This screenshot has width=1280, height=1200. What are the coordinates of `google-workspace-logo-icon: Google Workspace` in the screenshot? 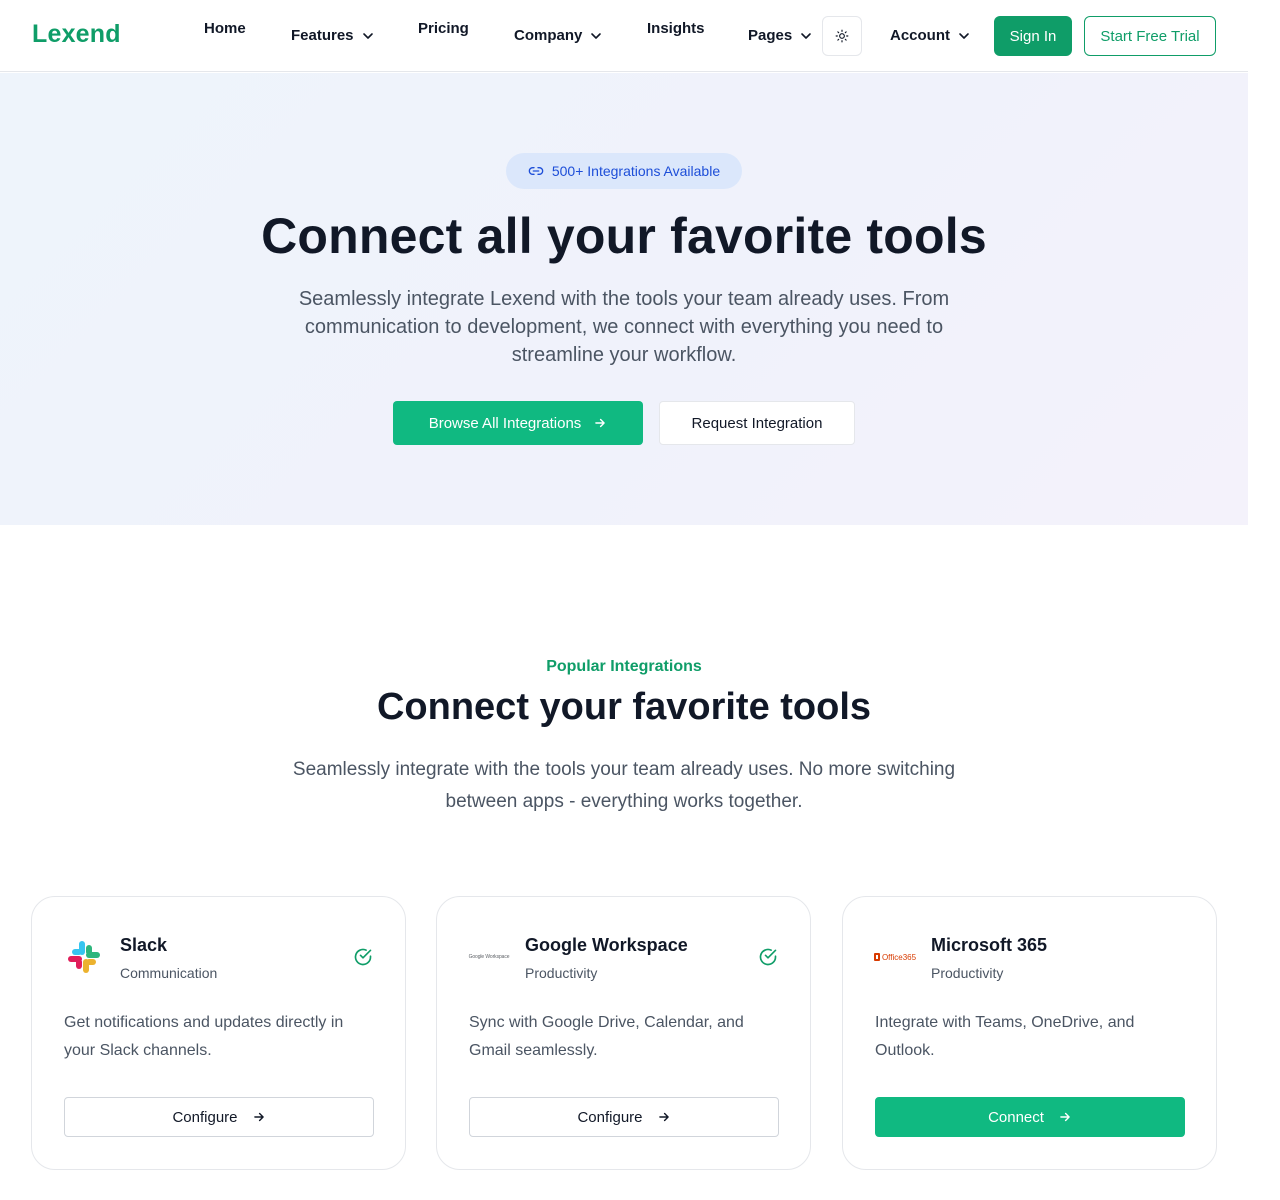 It's located at (489, 957).